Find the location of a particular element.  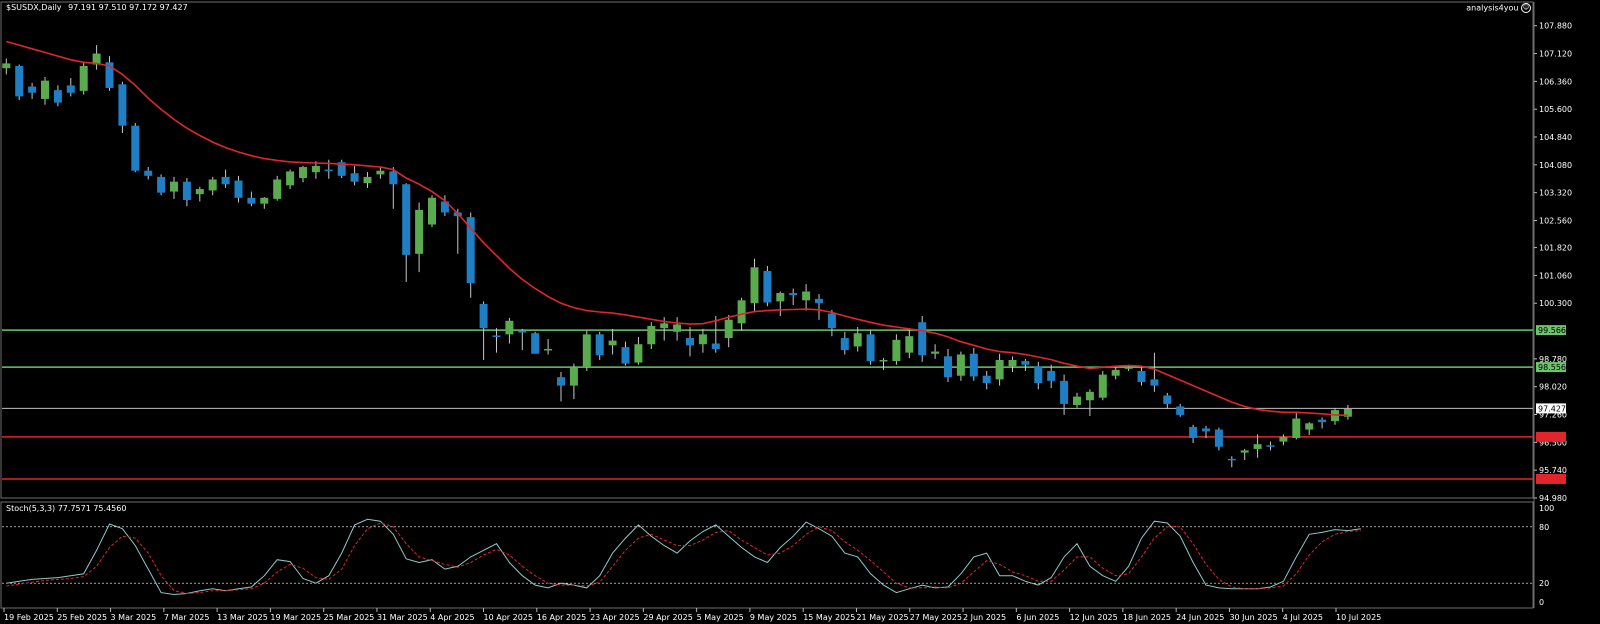

date-label: 7 Mar 2025 is located at coordinates (187, 617).